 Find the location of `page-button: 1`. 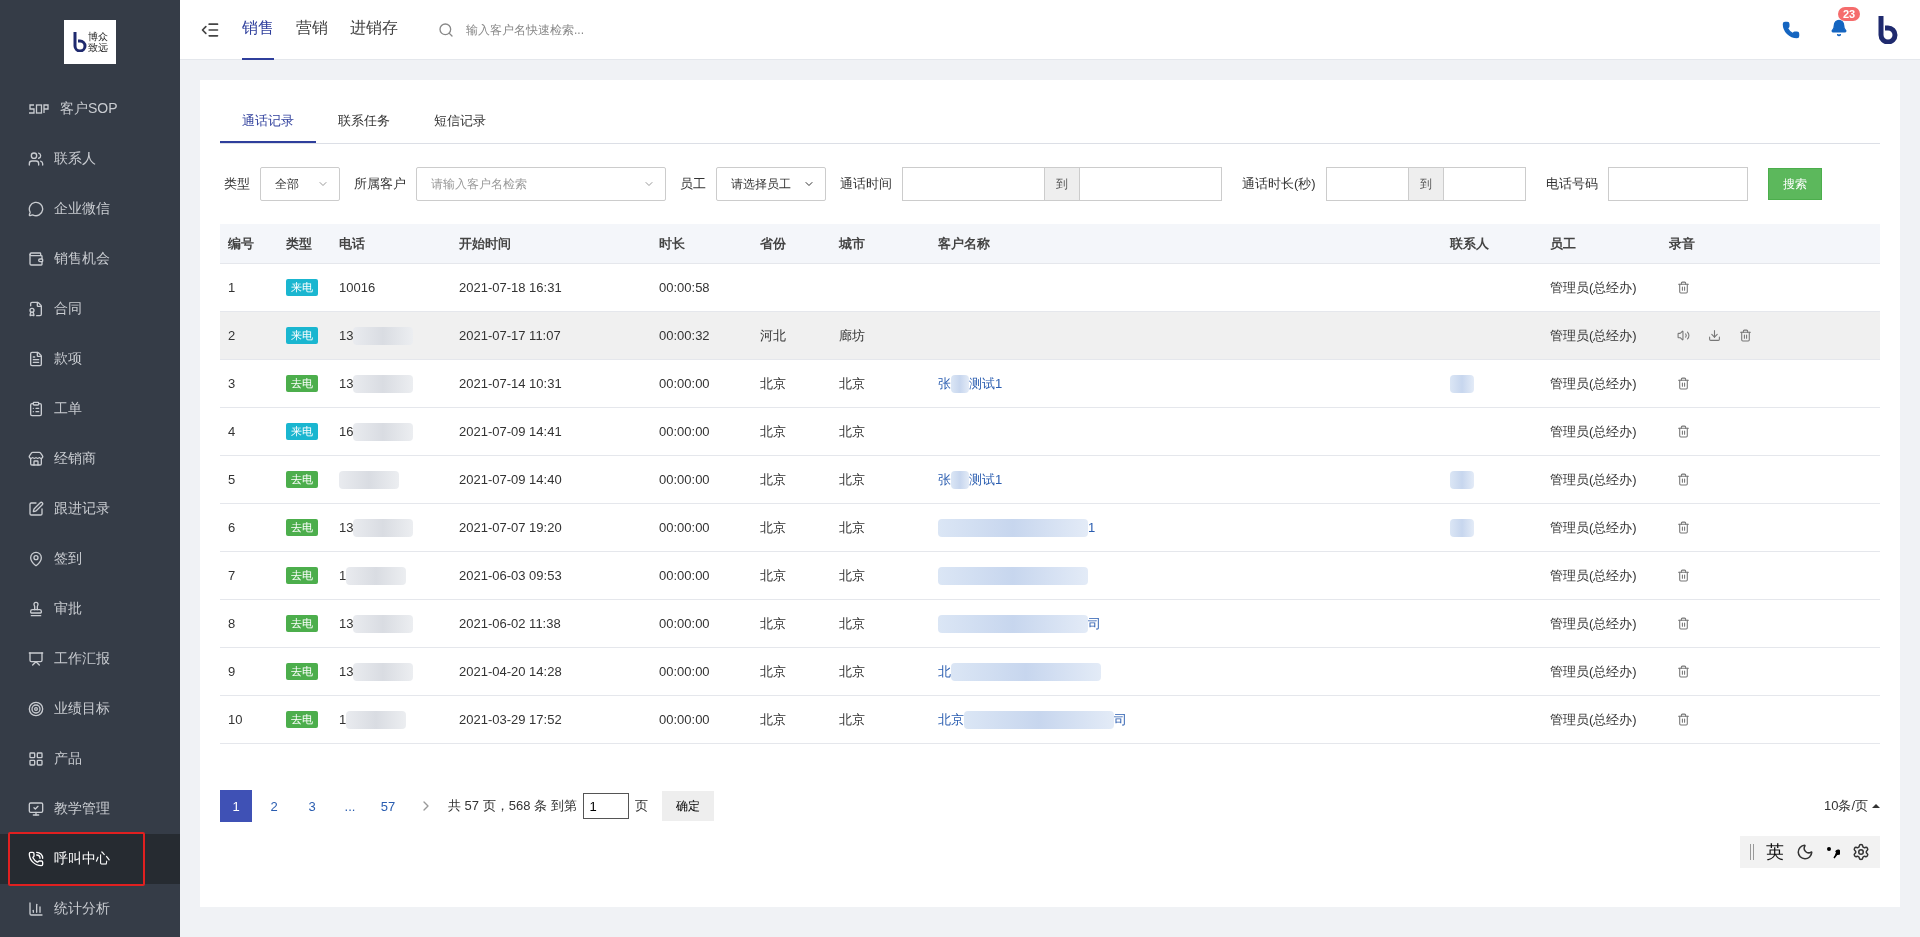

page-button: 1 is located at coordinates (236, 806).